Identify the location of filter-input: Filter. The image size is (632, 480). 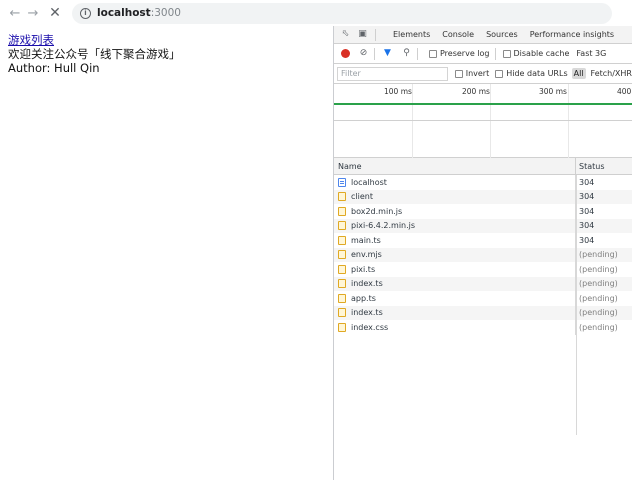
(392, 73).